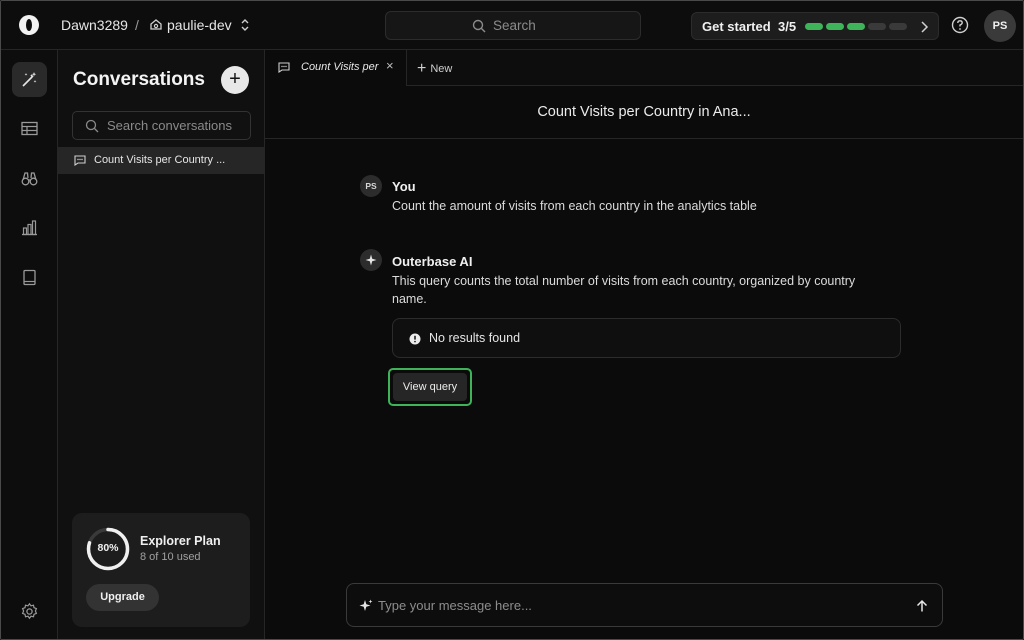  I want to click on plan-name: Explorer Plan, so click(180, 541).